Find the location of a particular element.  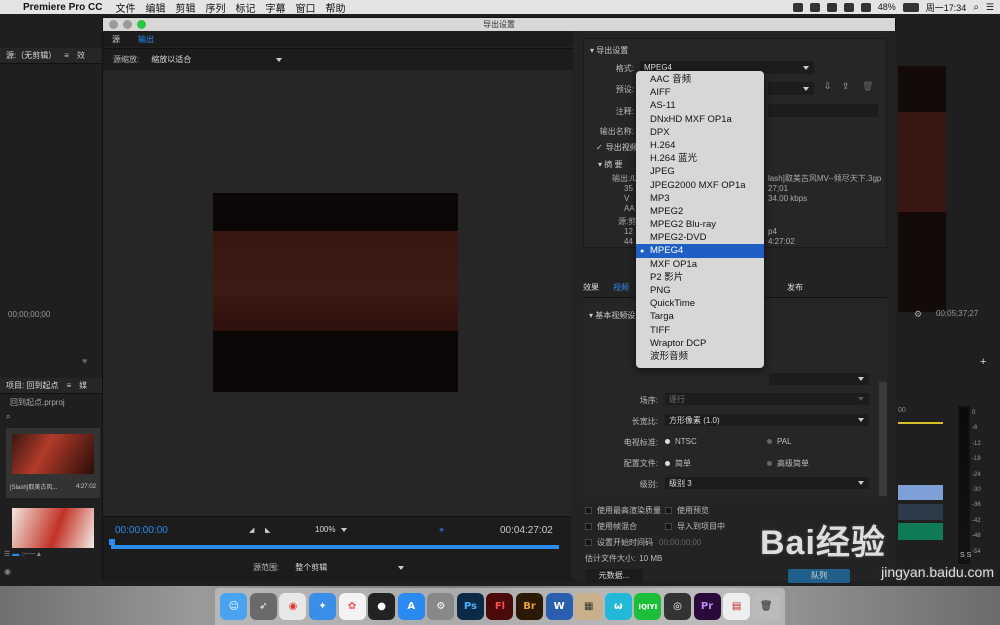

format-option-mp3: MP3 is located at coordinates (700, 198).